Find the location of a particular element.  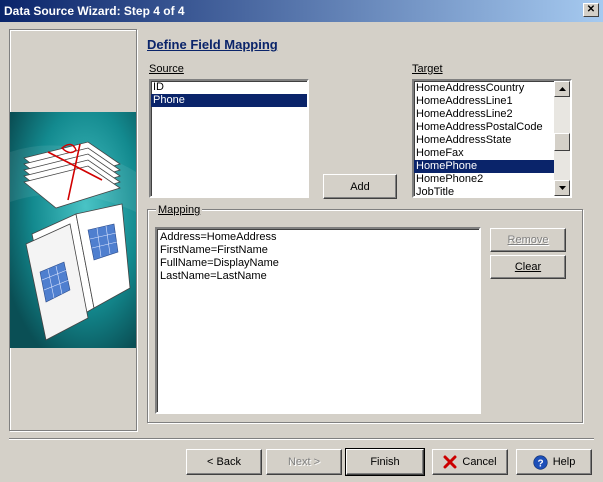

add-button: Add is located at coordinates (360, 186).